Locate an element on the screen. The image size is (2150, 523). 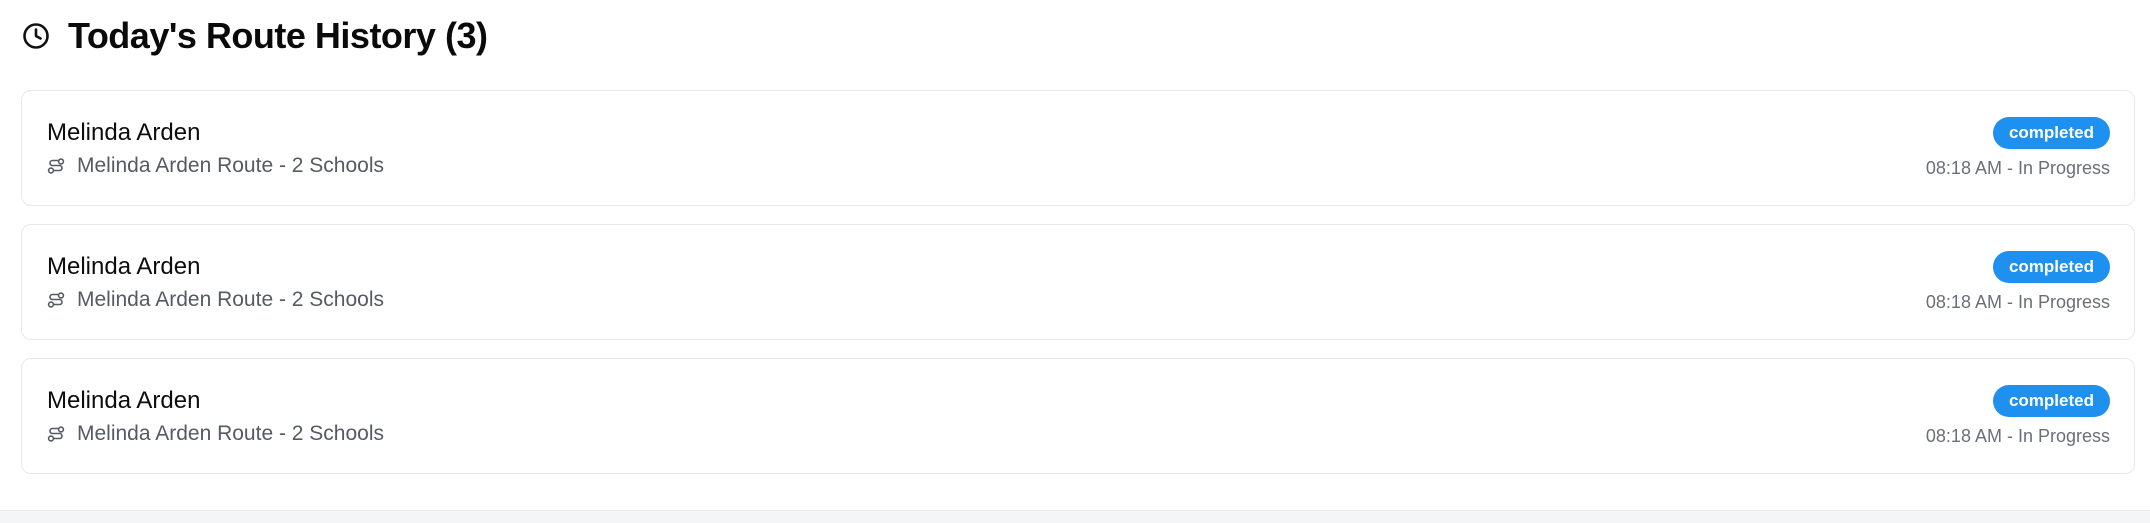
route-history-header: Today's Route History (3) is located at coordinates (255, 36).